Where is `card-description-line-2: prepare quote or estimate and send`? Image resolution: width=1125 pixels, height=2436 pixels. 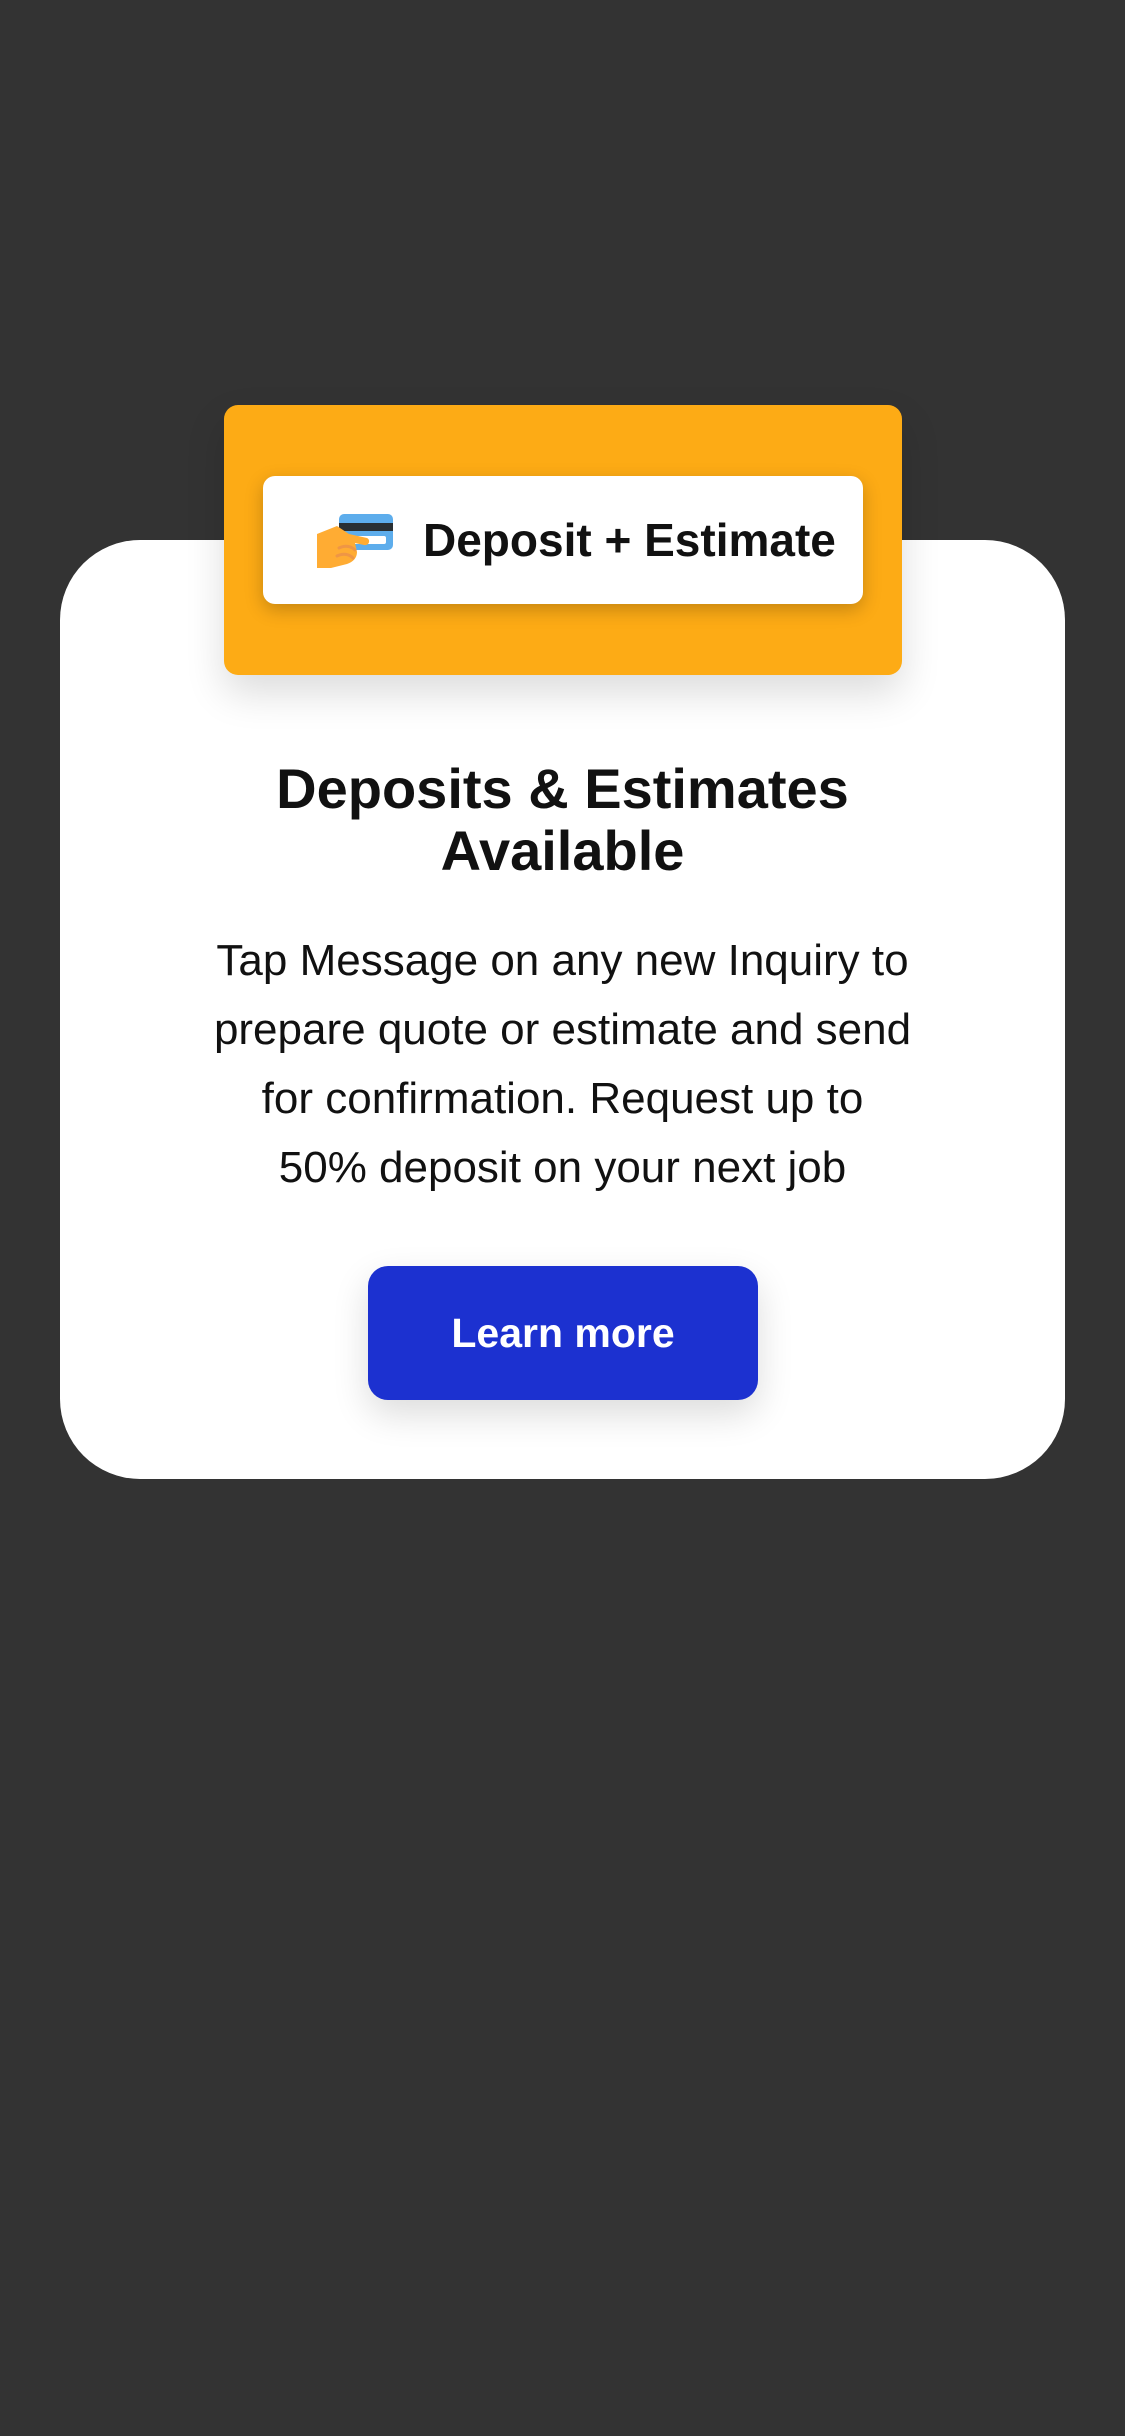
card-description-line-2: prepare quote or estimate and send is located at coordinates (562, 1029).